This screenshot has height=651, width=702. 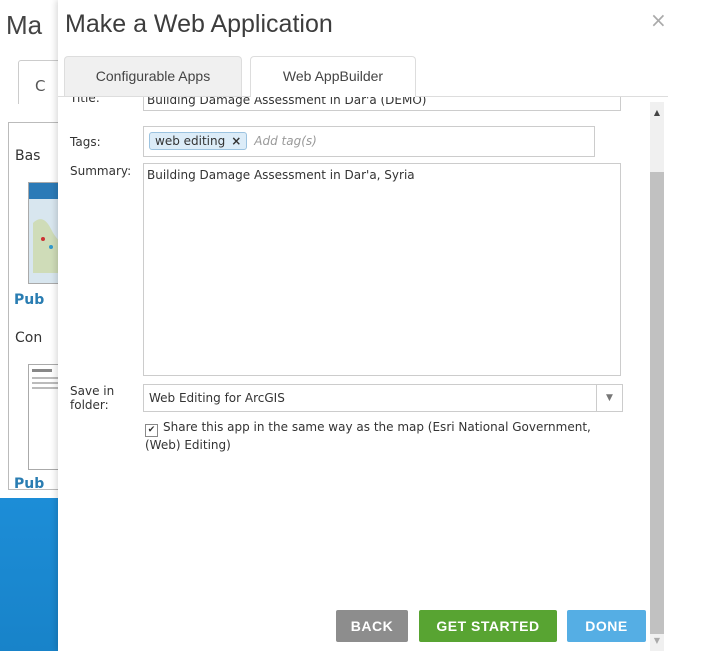 What do you see at coordinates (28, 156) in the screenshot?
I see `background-label-basic: Bas` at bounding box center [28, 156].